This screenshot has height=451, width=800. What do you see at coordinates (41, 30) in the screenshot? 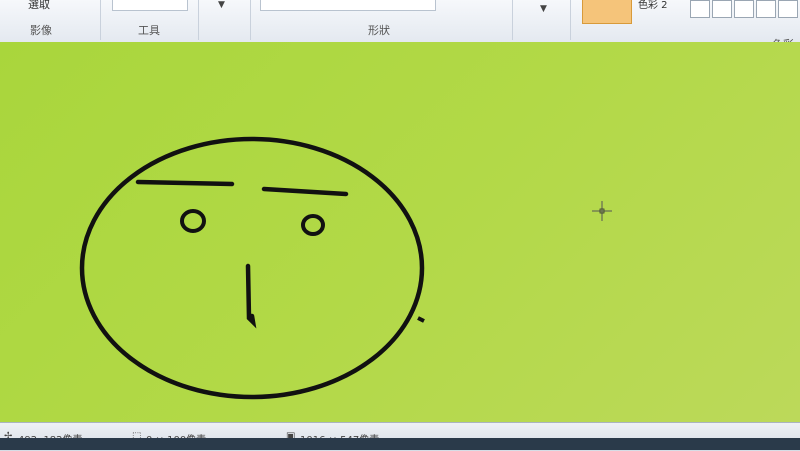
I see `image-group-label: 影像` at bounding box center [41, 30].